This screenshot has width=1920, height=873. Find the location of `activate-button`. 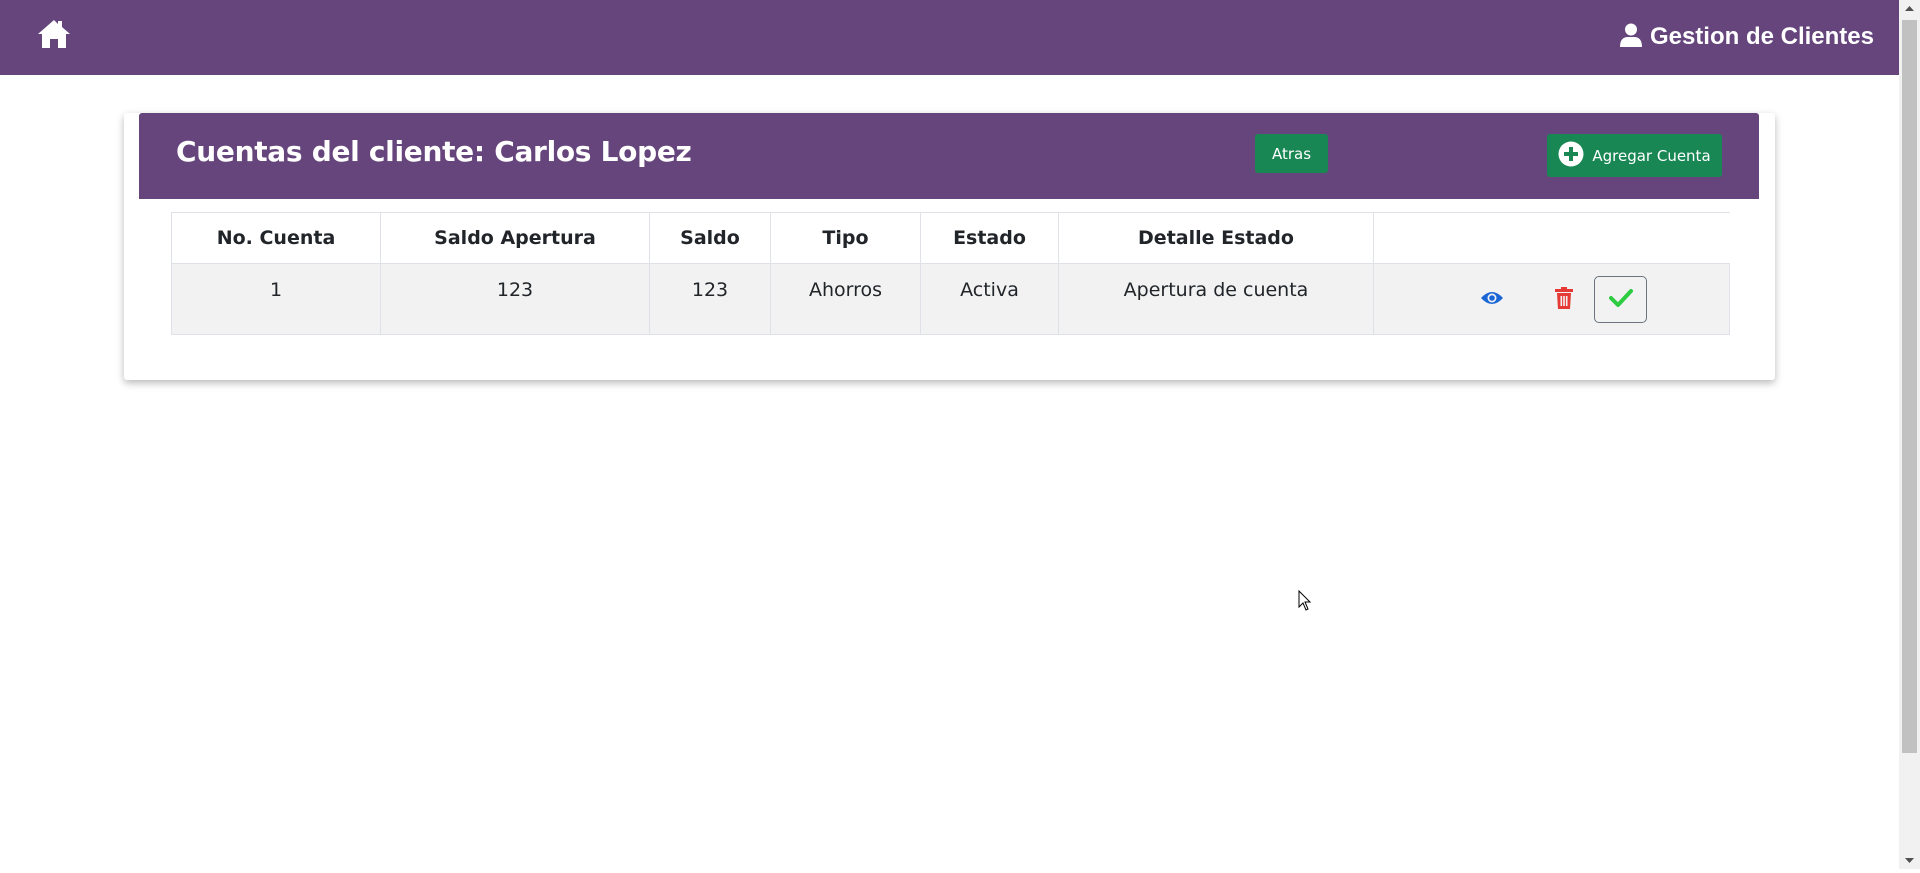

activate-button is located at coordinates (1620, 299).